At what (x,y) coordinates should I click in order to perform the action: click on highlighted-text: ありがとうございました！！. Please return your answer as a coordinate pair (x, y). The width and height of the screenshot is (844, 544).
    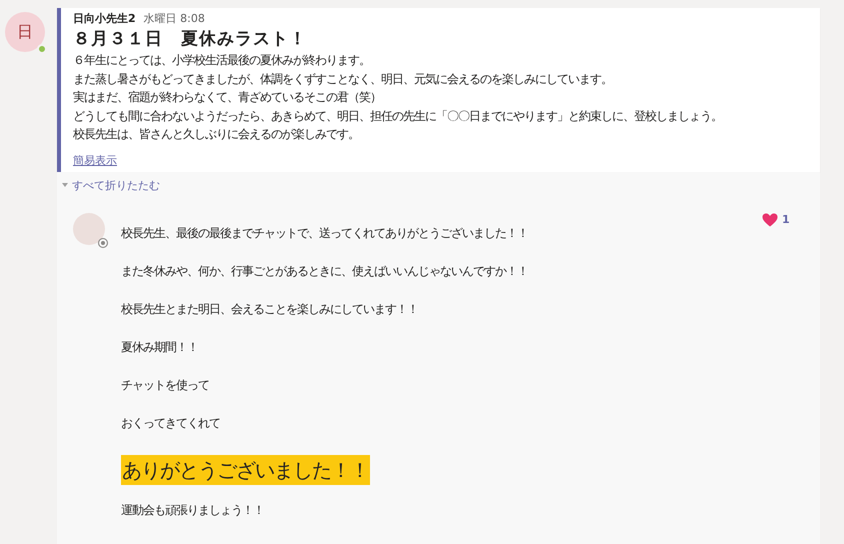
    Looking at the image, I should click on (245, 469).